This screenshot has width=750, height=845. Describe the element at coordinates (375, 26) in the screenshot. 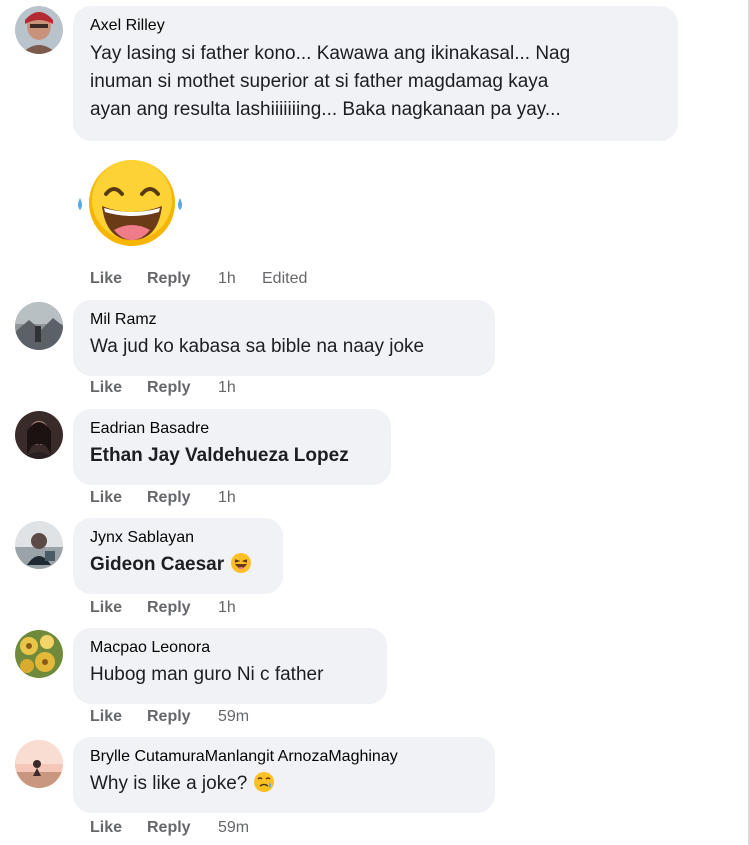

I see `comment-author: Axel Rilley` at that location.